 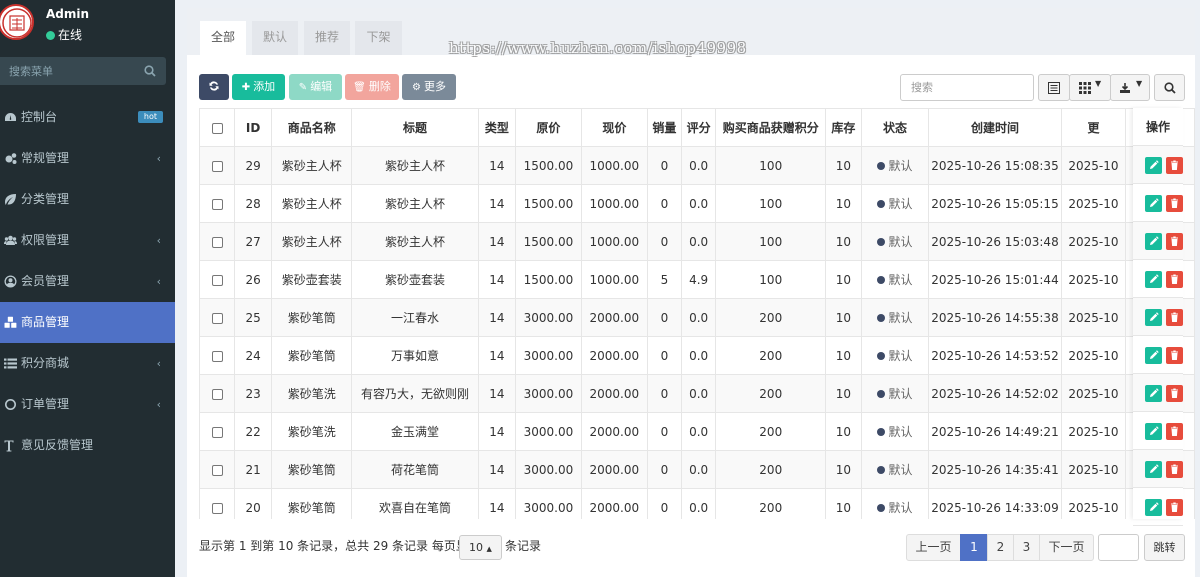 What do you see at coordinates (1169, 87) in the screenshot?
I see `search-toggle-button` at bounding box center [1169, 87].